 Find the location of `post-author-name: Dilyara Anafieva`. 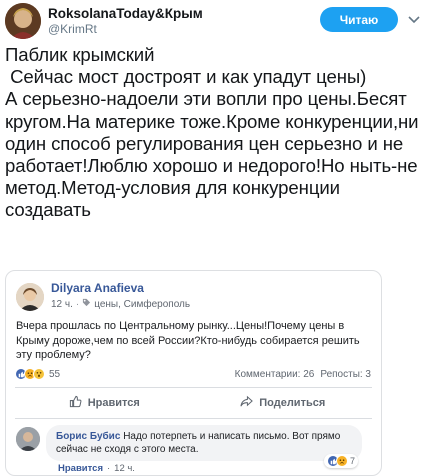

post-author-name: Dilyara Anafieva is located at coordinates (97, 288).